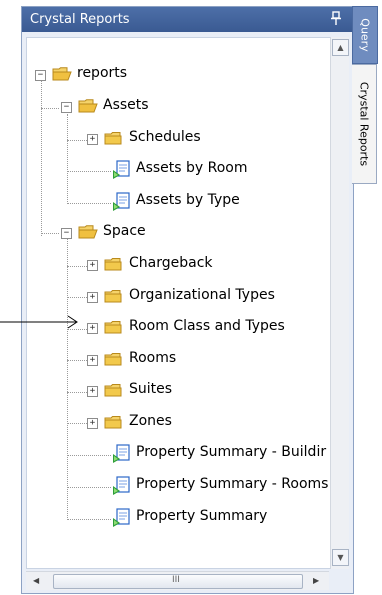 The width and height of the screenshot is (382, 595). I want to click on tree-item-label: Property Summary - Buildir, so click(231, 452).